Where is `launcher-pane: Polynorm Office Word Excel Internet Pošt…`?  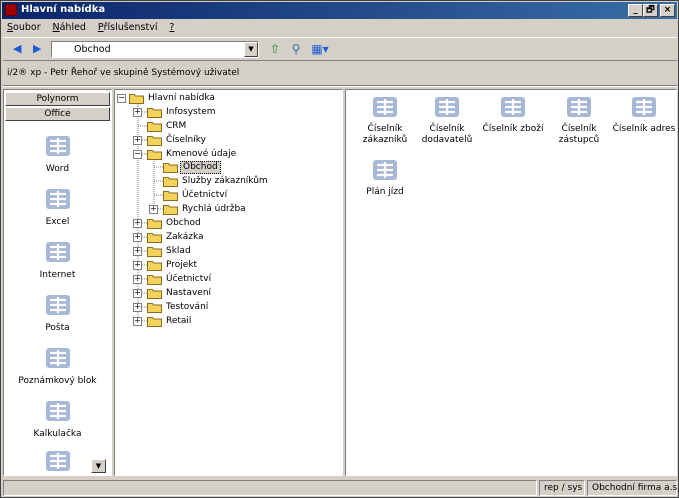
launcher-pane: Polynorm Office Word Excel Internet Pošt… is located at coordinates (57, 282).